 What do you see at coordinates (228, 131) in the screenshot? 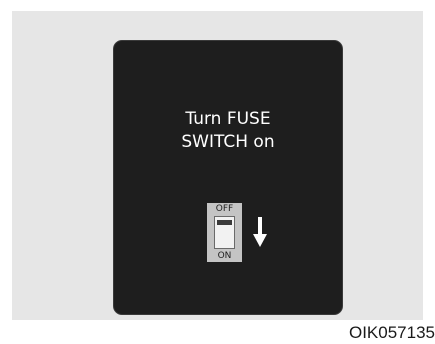
I see `fuse-switch-message: Turn FUSE SWITCH on` at bounding box center [228, 131].